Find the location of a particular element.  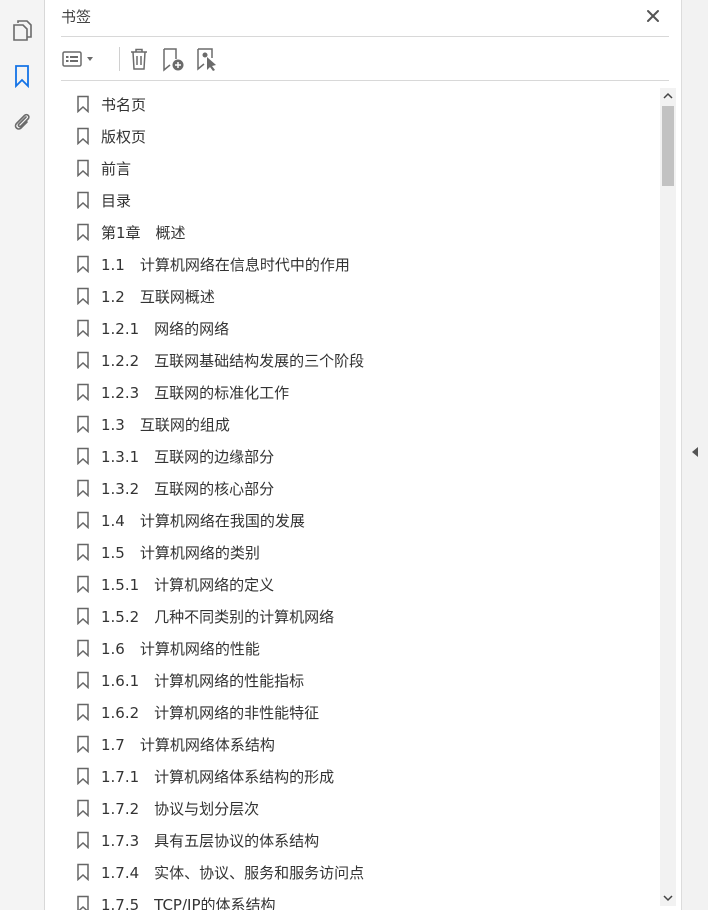

bookmark-item: 1.2.1 网络的网络 is located at coordinates (360, 328).